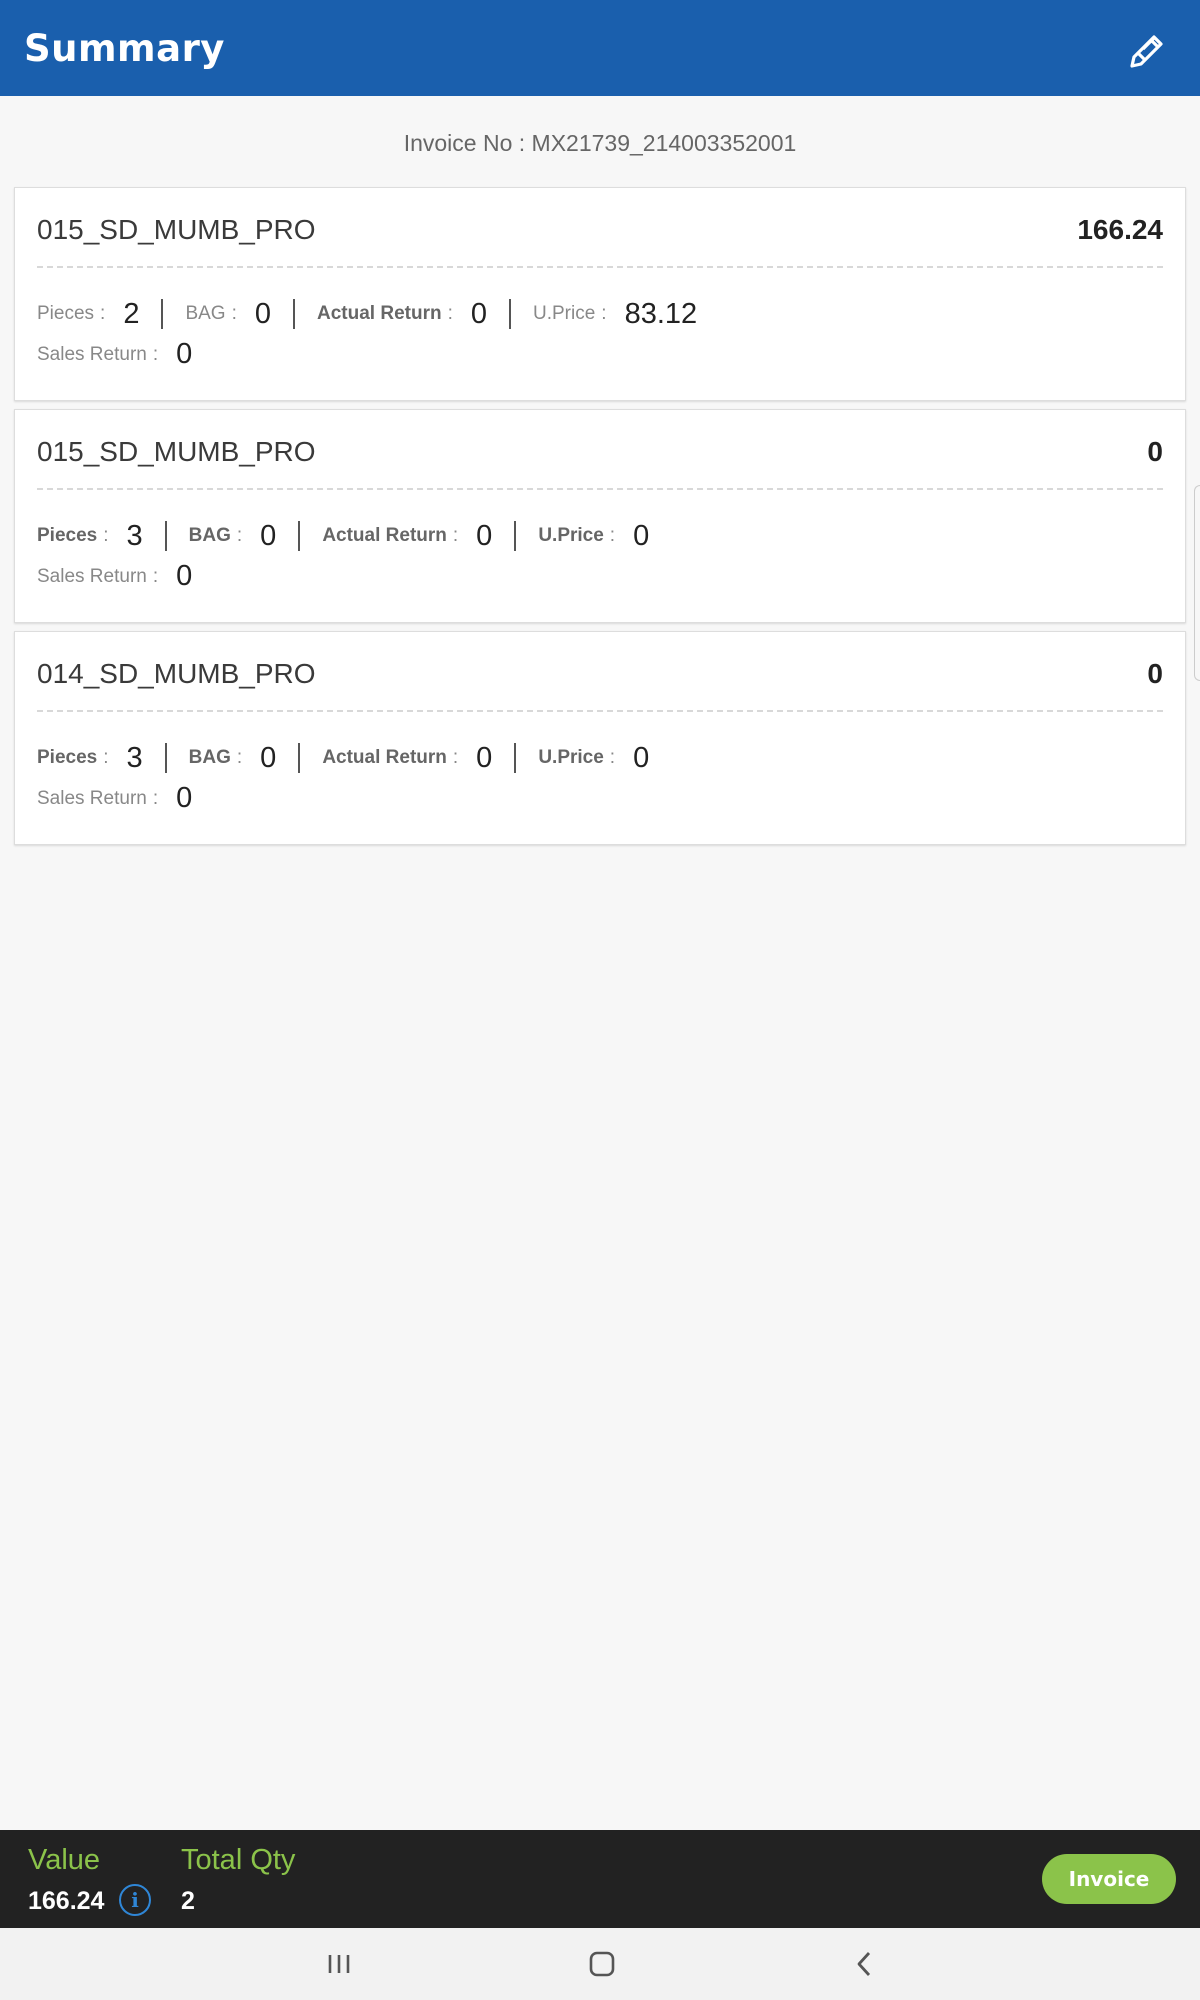 The width and height of the screenshot is (1200, 2000). I want to click on total-qty-label: Total Qty, so click(238, 1860).